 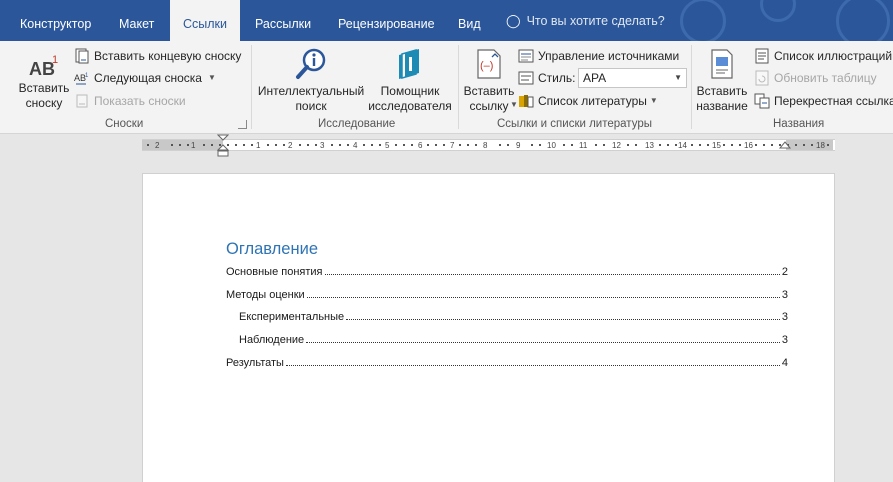 I want to click on style-label: Стиль:, so click(x=557, y=78).